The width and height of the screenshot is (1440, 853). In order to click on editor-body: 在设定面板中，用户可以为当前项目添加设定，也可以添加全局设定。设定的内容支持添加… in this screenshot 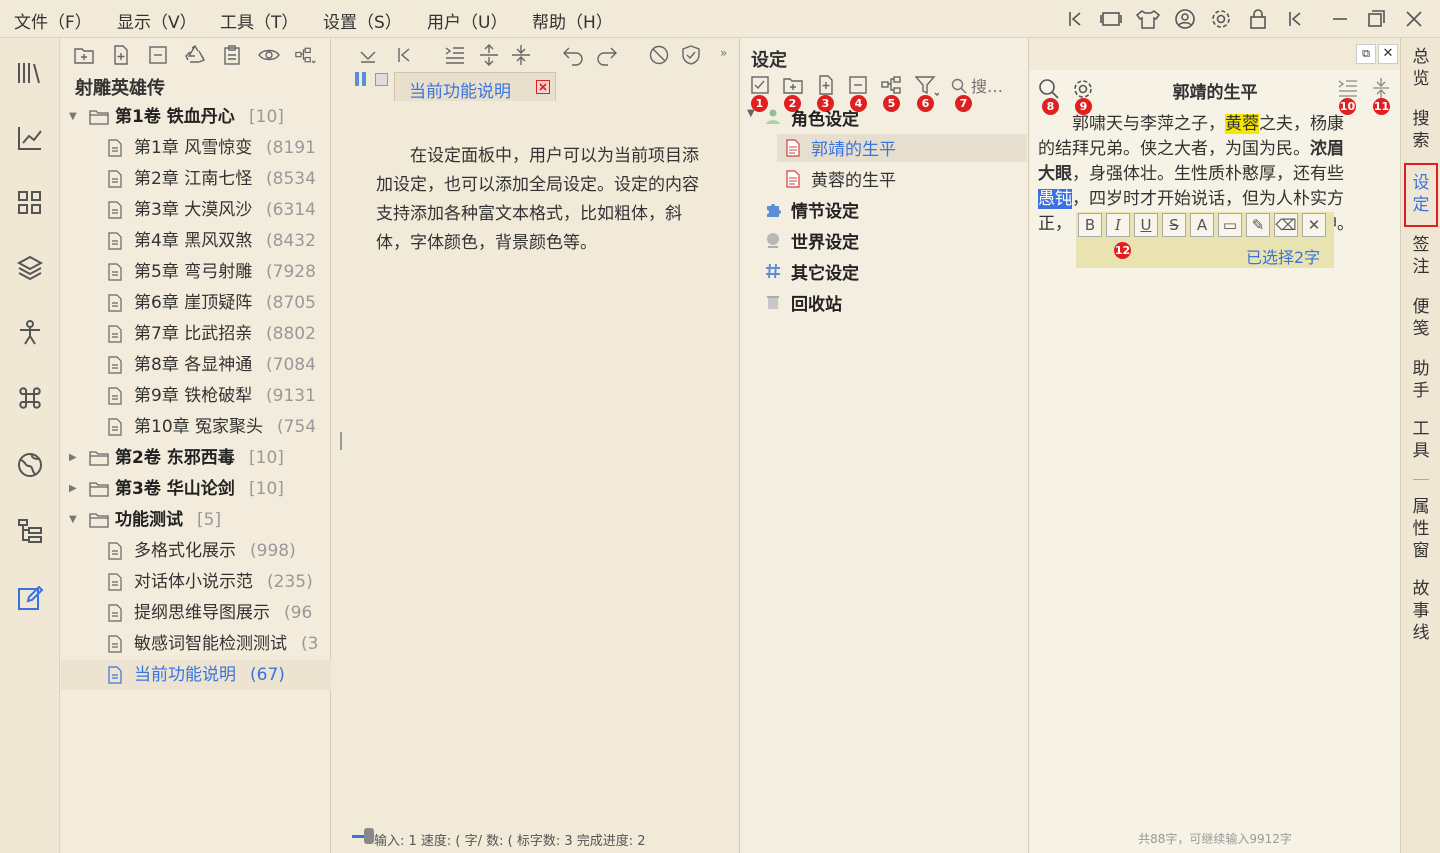, I will do `click(539, 200)`.